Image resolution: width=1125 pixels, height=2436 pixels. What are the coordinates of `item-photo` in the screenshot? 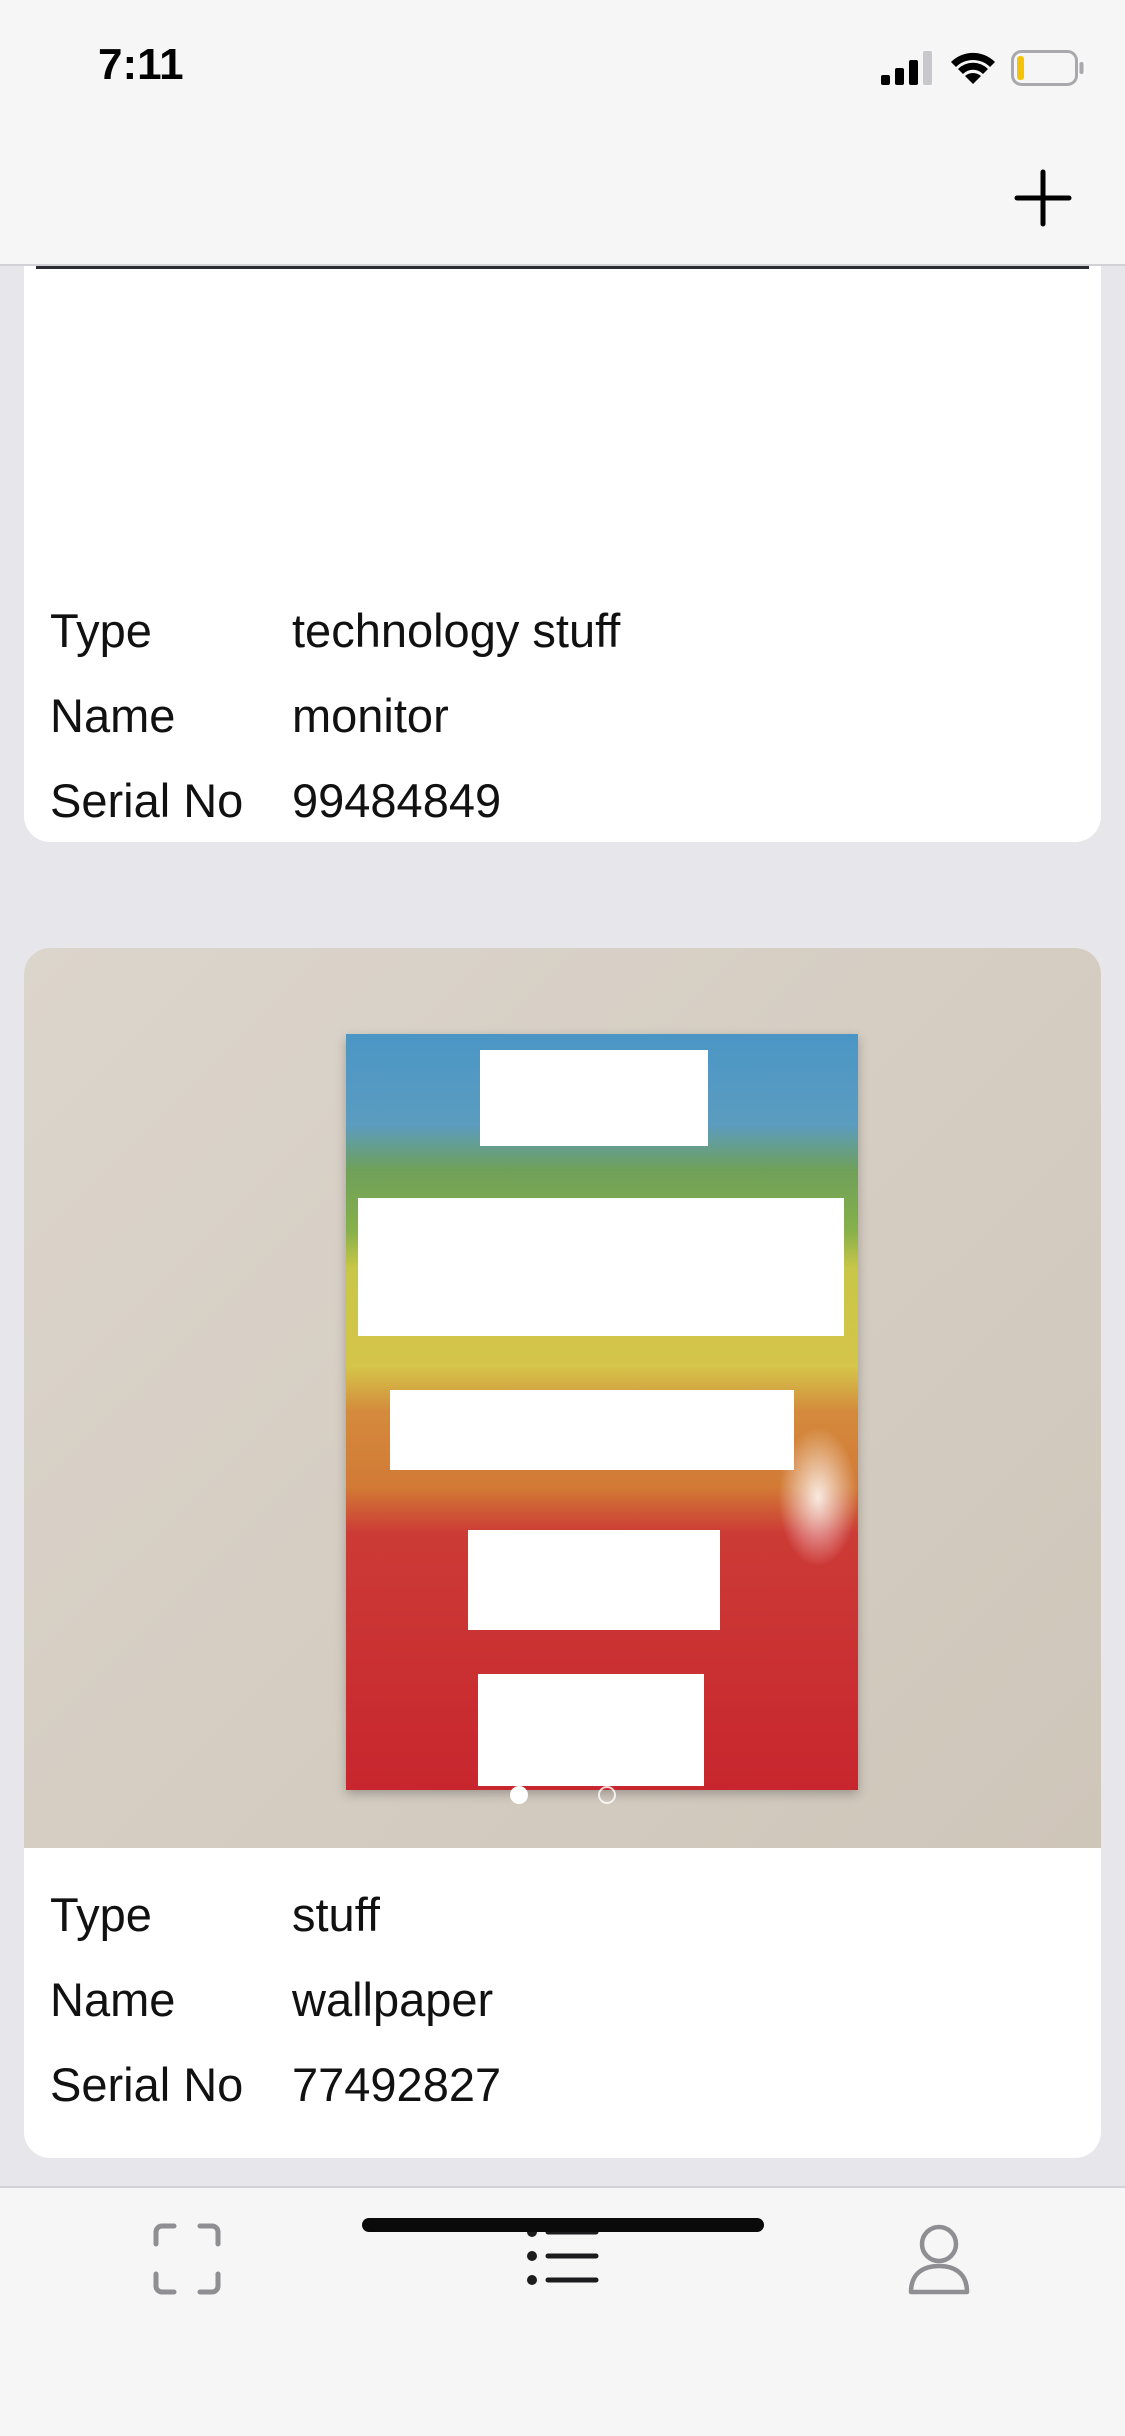 It's located at (562, 404).